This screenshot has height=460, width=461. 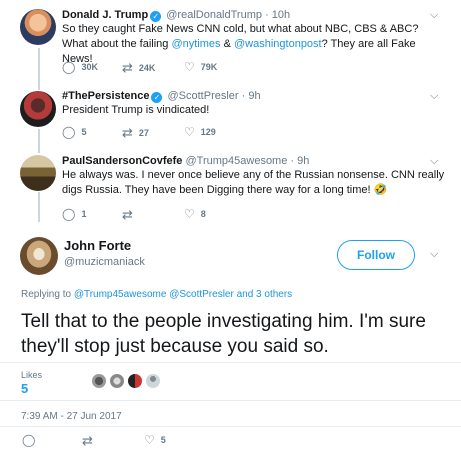 I want to click on like-count: 79K, so click(x=209, y=67).